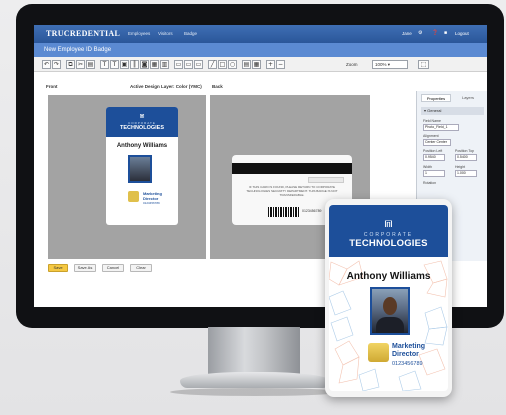 This screenshot has height=415, width=506. What do you see at coordinates (390, 325) in the screenshot?
I see `portrait-suit` at bounding box center [390, 325].